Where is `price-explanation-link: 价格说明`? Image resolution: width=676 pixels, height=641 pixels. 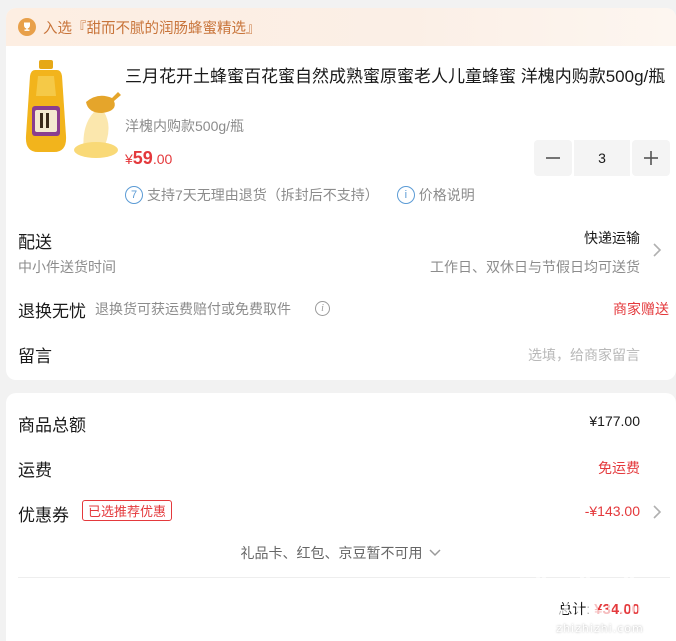
price-explanation-link: 价格说明 is located at coordinates (447, 195).